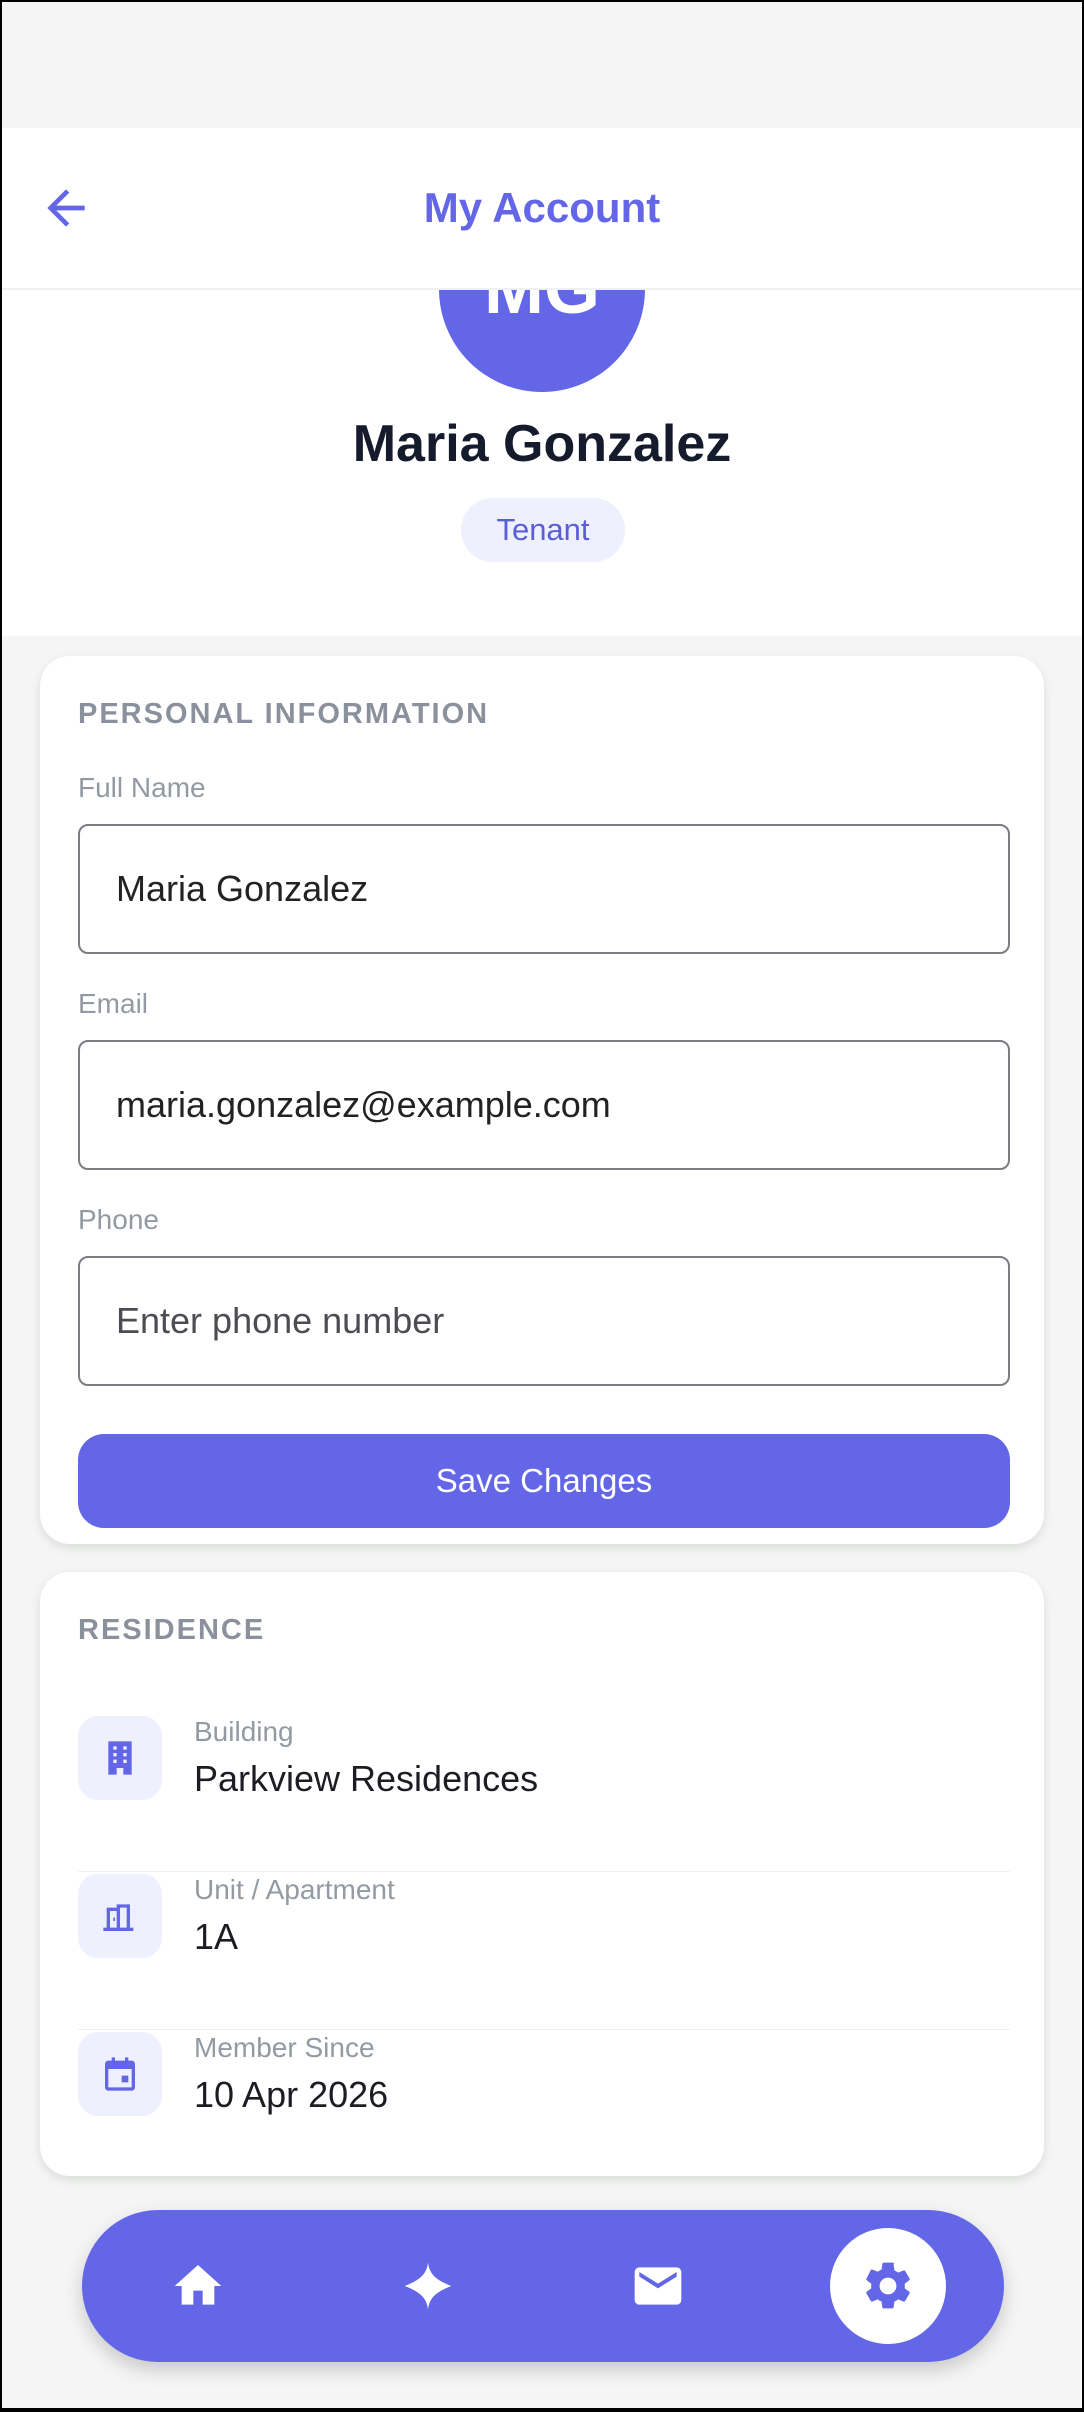  I want to click on status-bar, so click(542, 65).